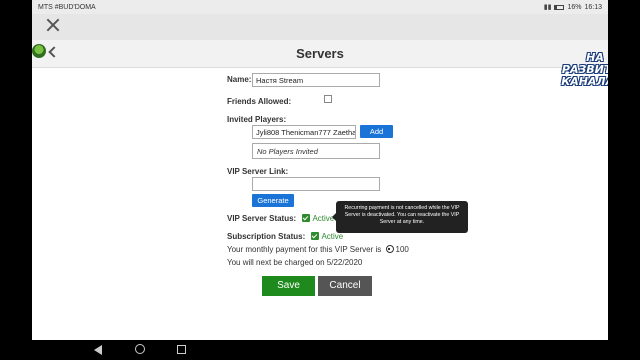 The height and width of the screenshot is (360, 640). What do you see at coordinates (332, 236) in the screenshot?
I see `subscription-status-value: Active` at bounding box center [332, 236].